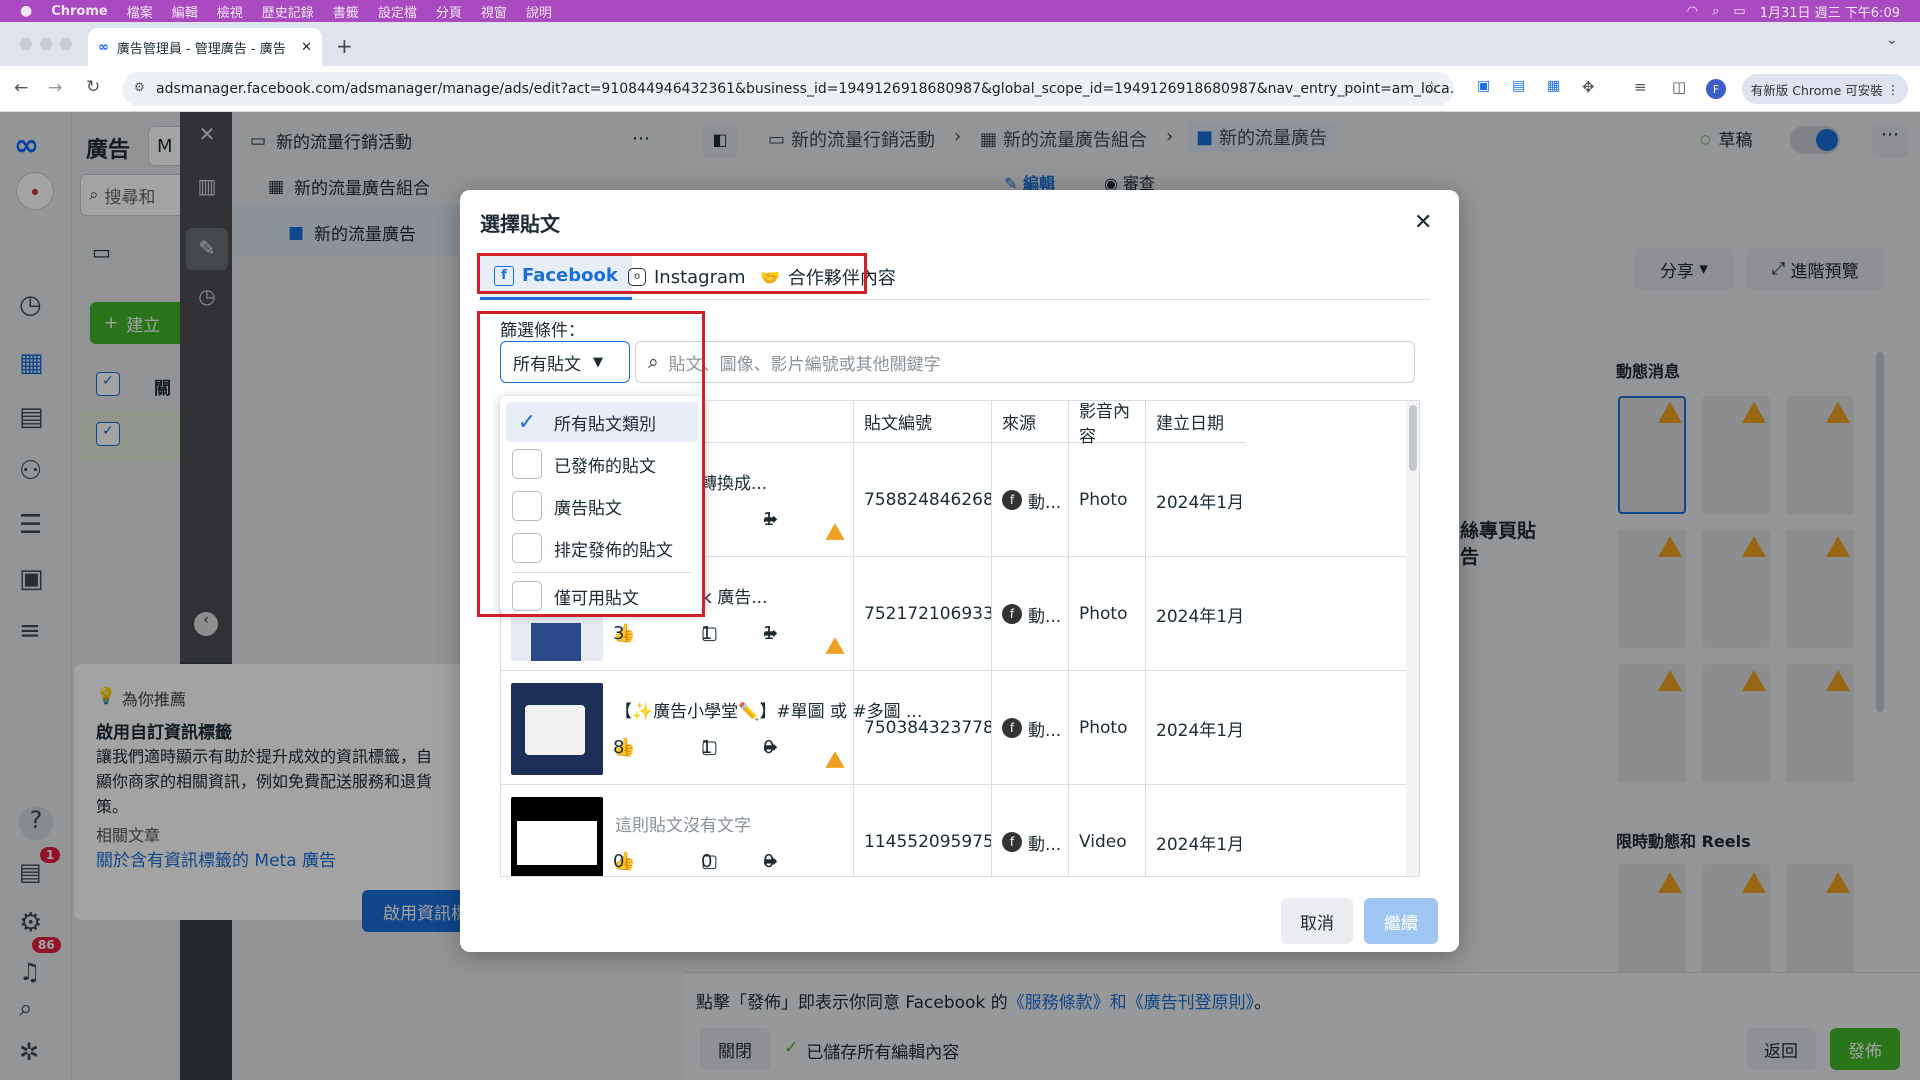 Image resolution: width=1920 pixels, height=1080 pixels. I want to click on col-source: 來源, so click(1030, 422).